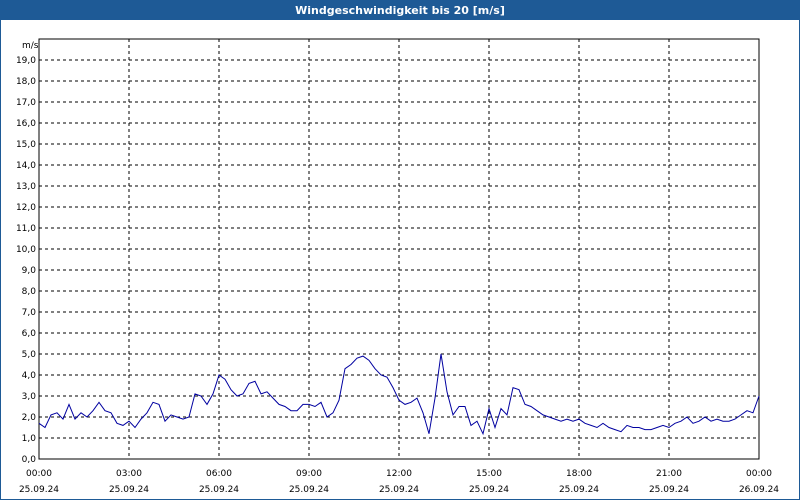  What do you see at coordinates (489, 474) in the screenshot?
I see `x-tick-time: 15:00` at bounding box center [489, 474].